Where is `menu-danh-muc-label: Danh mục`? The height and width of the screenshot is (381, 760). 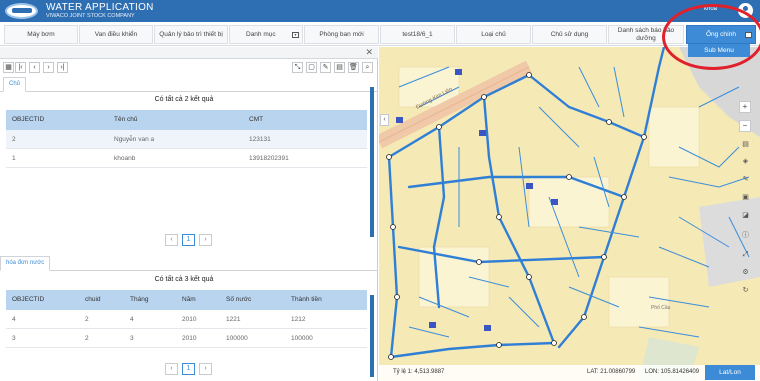
menu-danh-muc-label: Danh mục is located at coordinates (261, 34).